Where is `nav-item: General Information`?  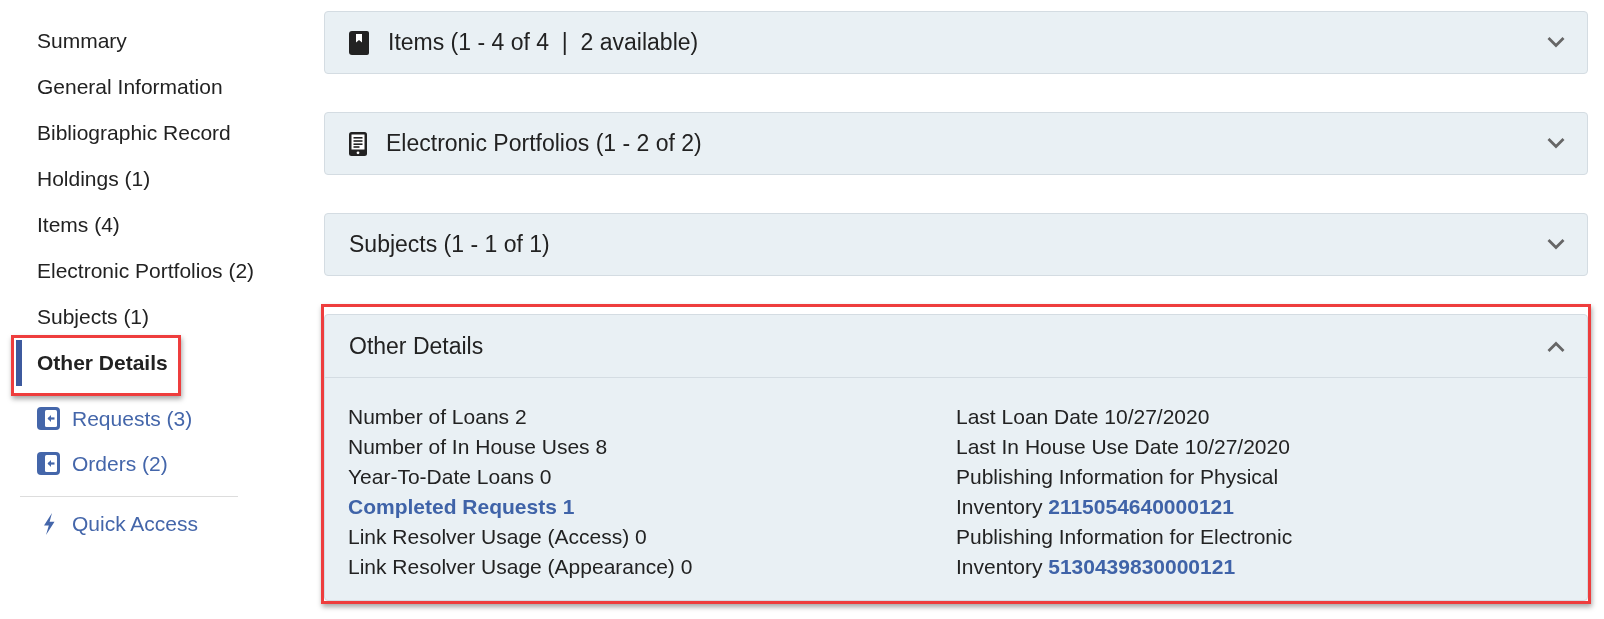 nav-item: General Information is located at coordinates (119, 87).